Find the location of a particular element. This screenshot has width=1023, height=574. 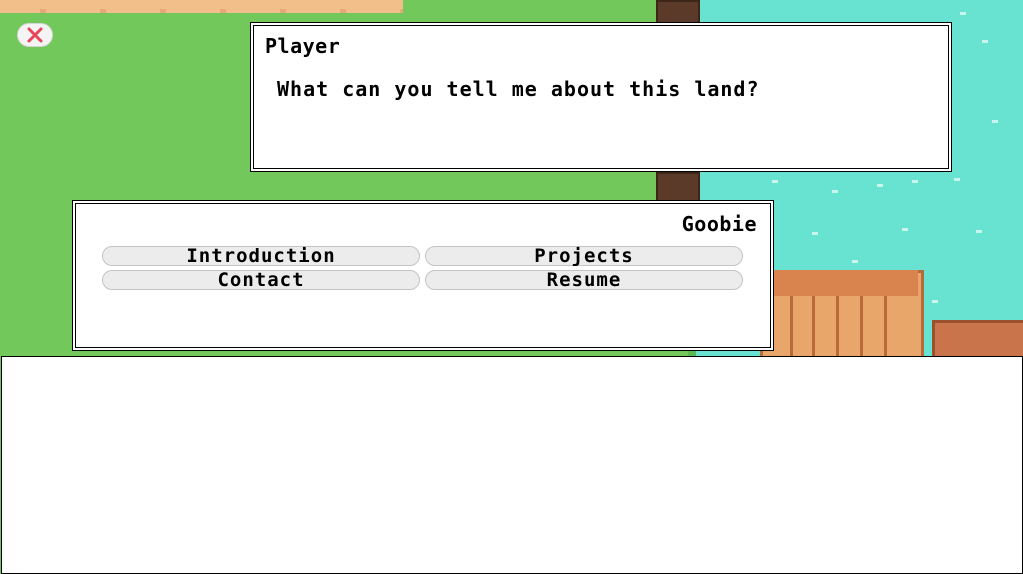

sand-path-texture is located at coordinates (201, 11).